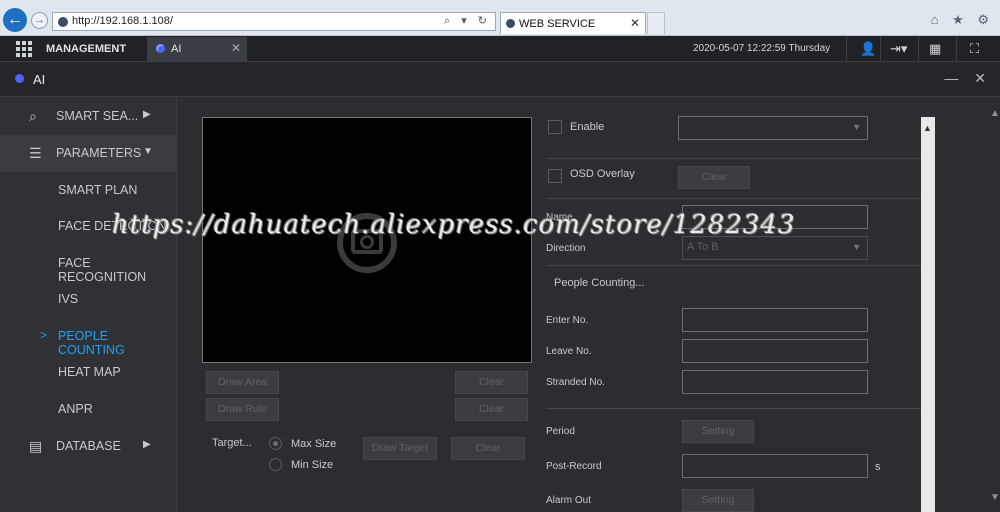 This screenshot has height=512, width=1000. I want to click on sidebar-item-database: ▤ DATABASE ▶, so click(88, 446).